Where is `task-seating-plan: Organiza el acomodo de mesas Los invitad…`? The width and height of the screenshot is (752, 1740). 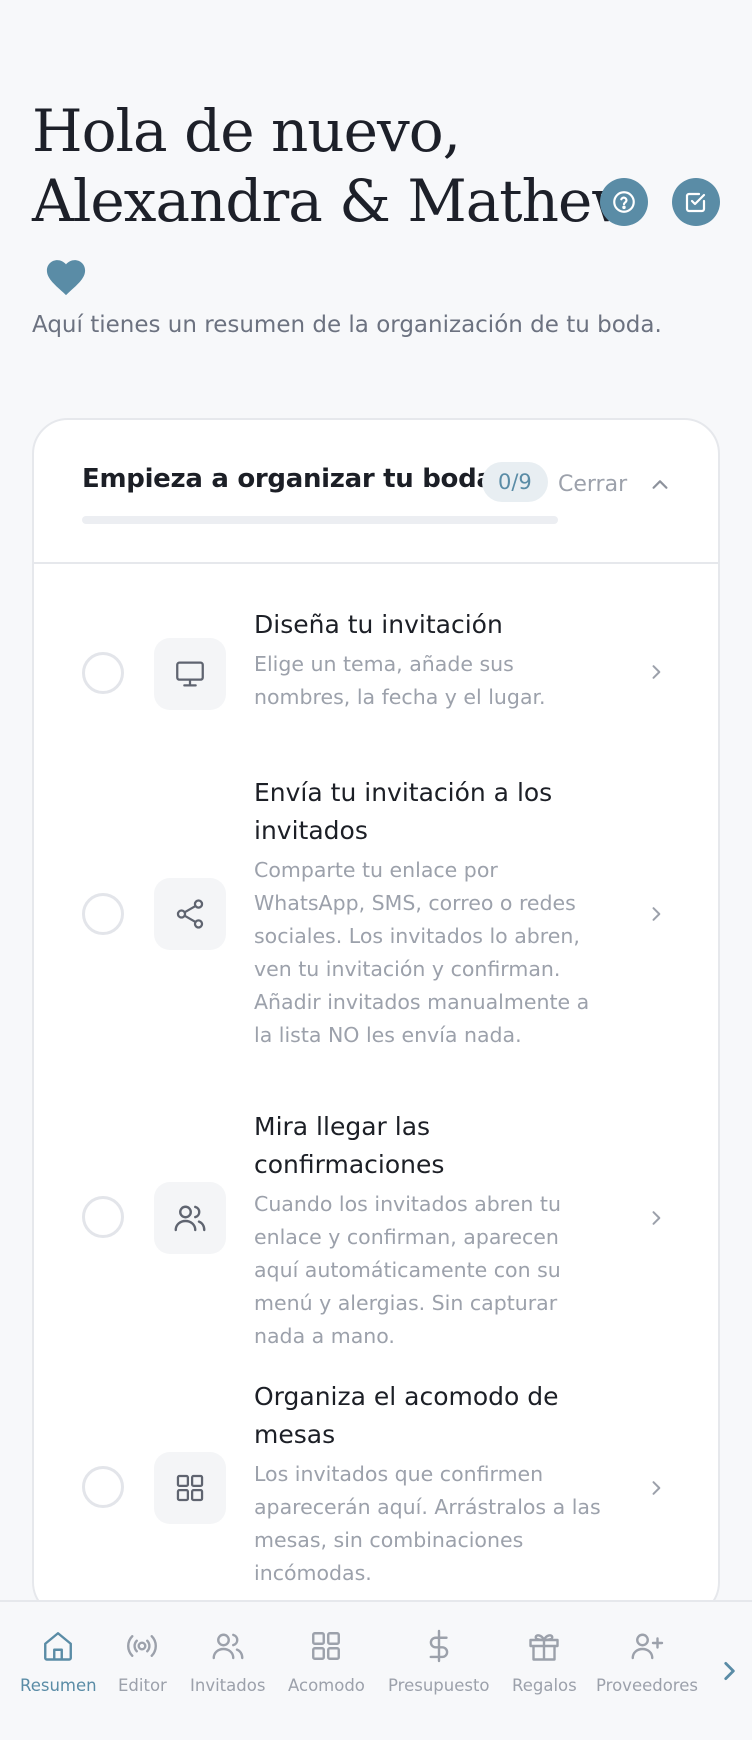 task-seating-plan: Organiza el acomodo de mesas Los invitad… is located at coordinates (376, 1498).